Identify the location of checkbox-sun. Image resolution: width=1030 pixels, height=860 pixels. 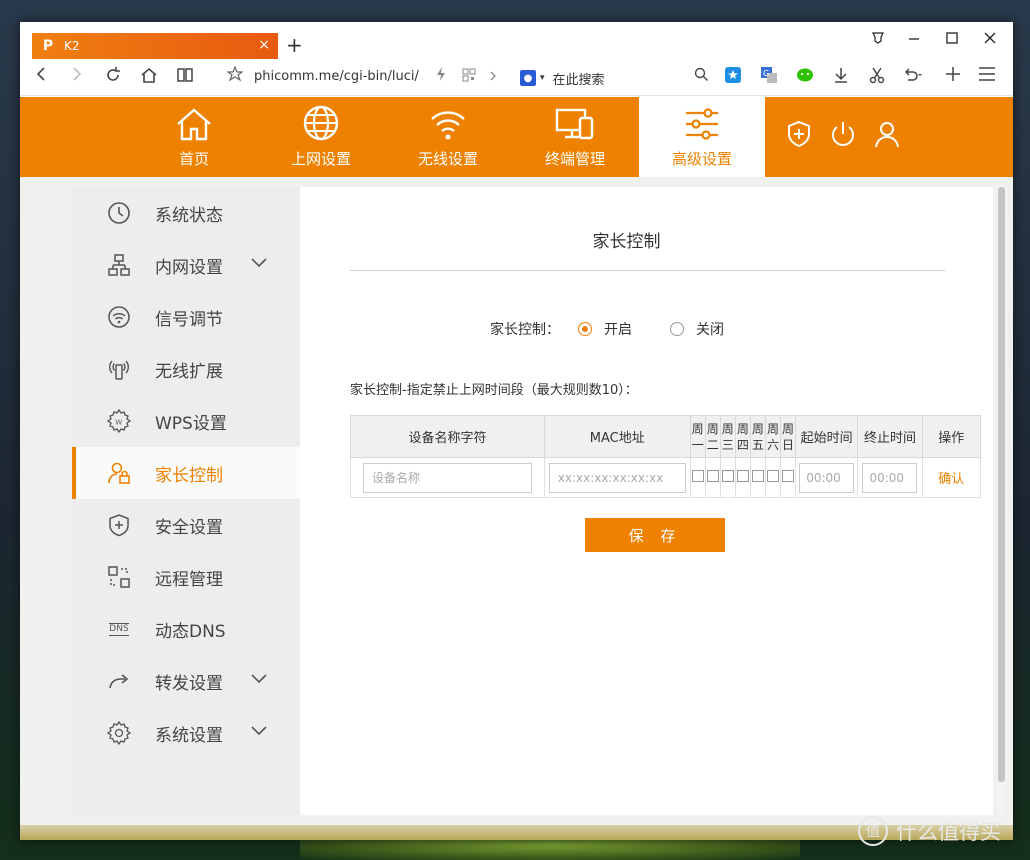
(788, 475).